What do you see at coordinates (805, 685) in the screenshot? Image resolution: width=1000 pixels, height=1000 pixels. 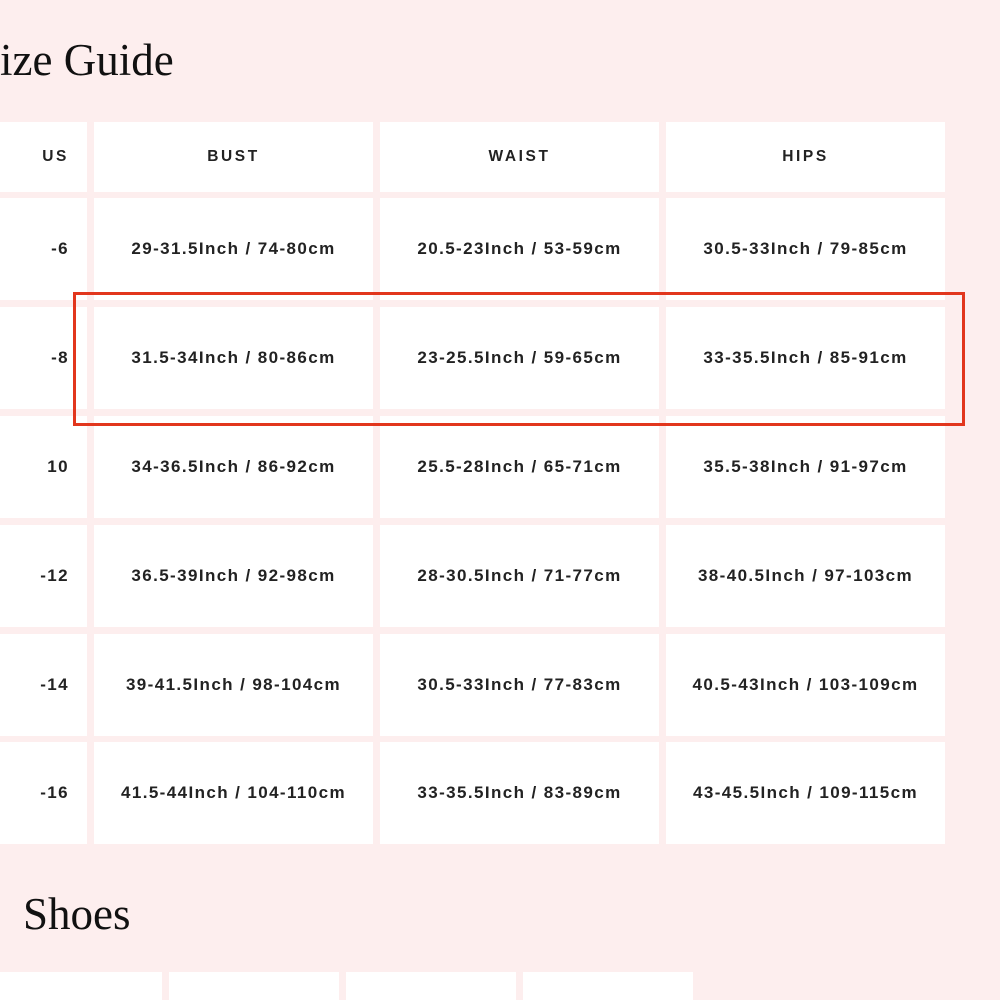 I see `hips-cell: 40.5-43Inch / 103-109cm` at bounding box center [805, 685].